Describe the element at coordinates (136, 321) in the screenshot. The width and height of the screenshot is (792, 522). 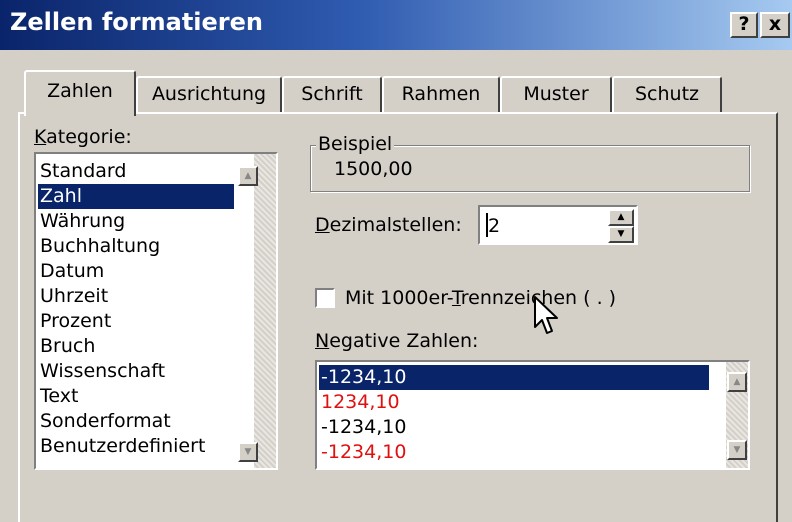
I see `list-item: Prozent` at that location.